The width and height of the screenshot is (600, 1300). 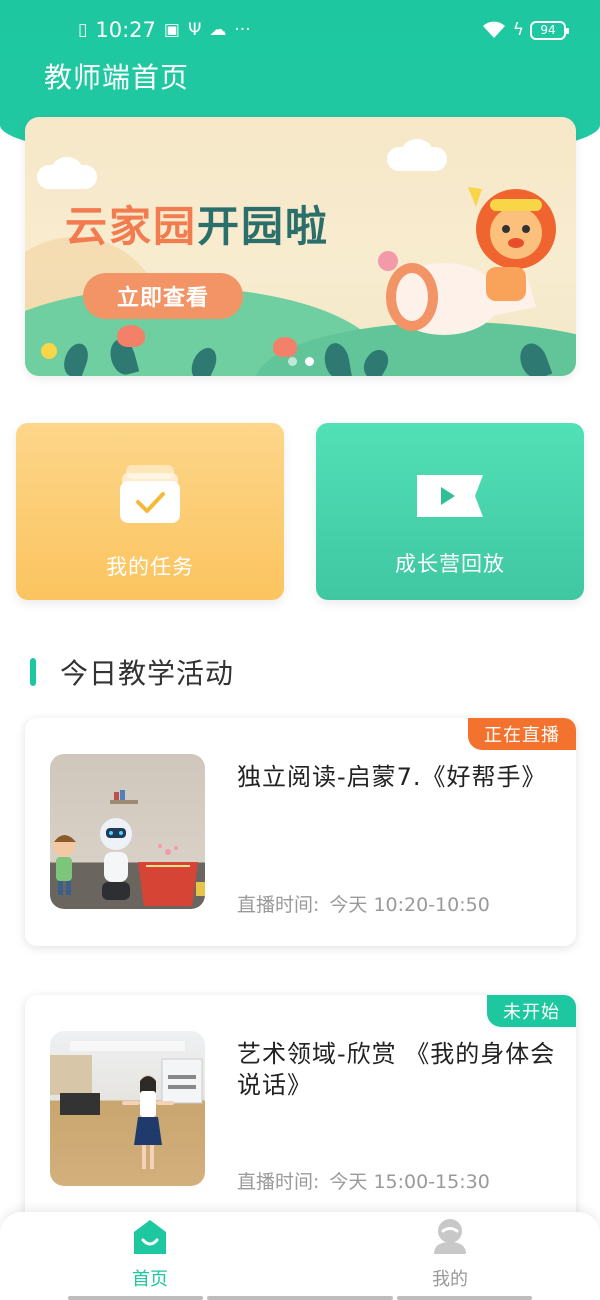 I want to click on battery-level: 94, so click(x=549, y=30).